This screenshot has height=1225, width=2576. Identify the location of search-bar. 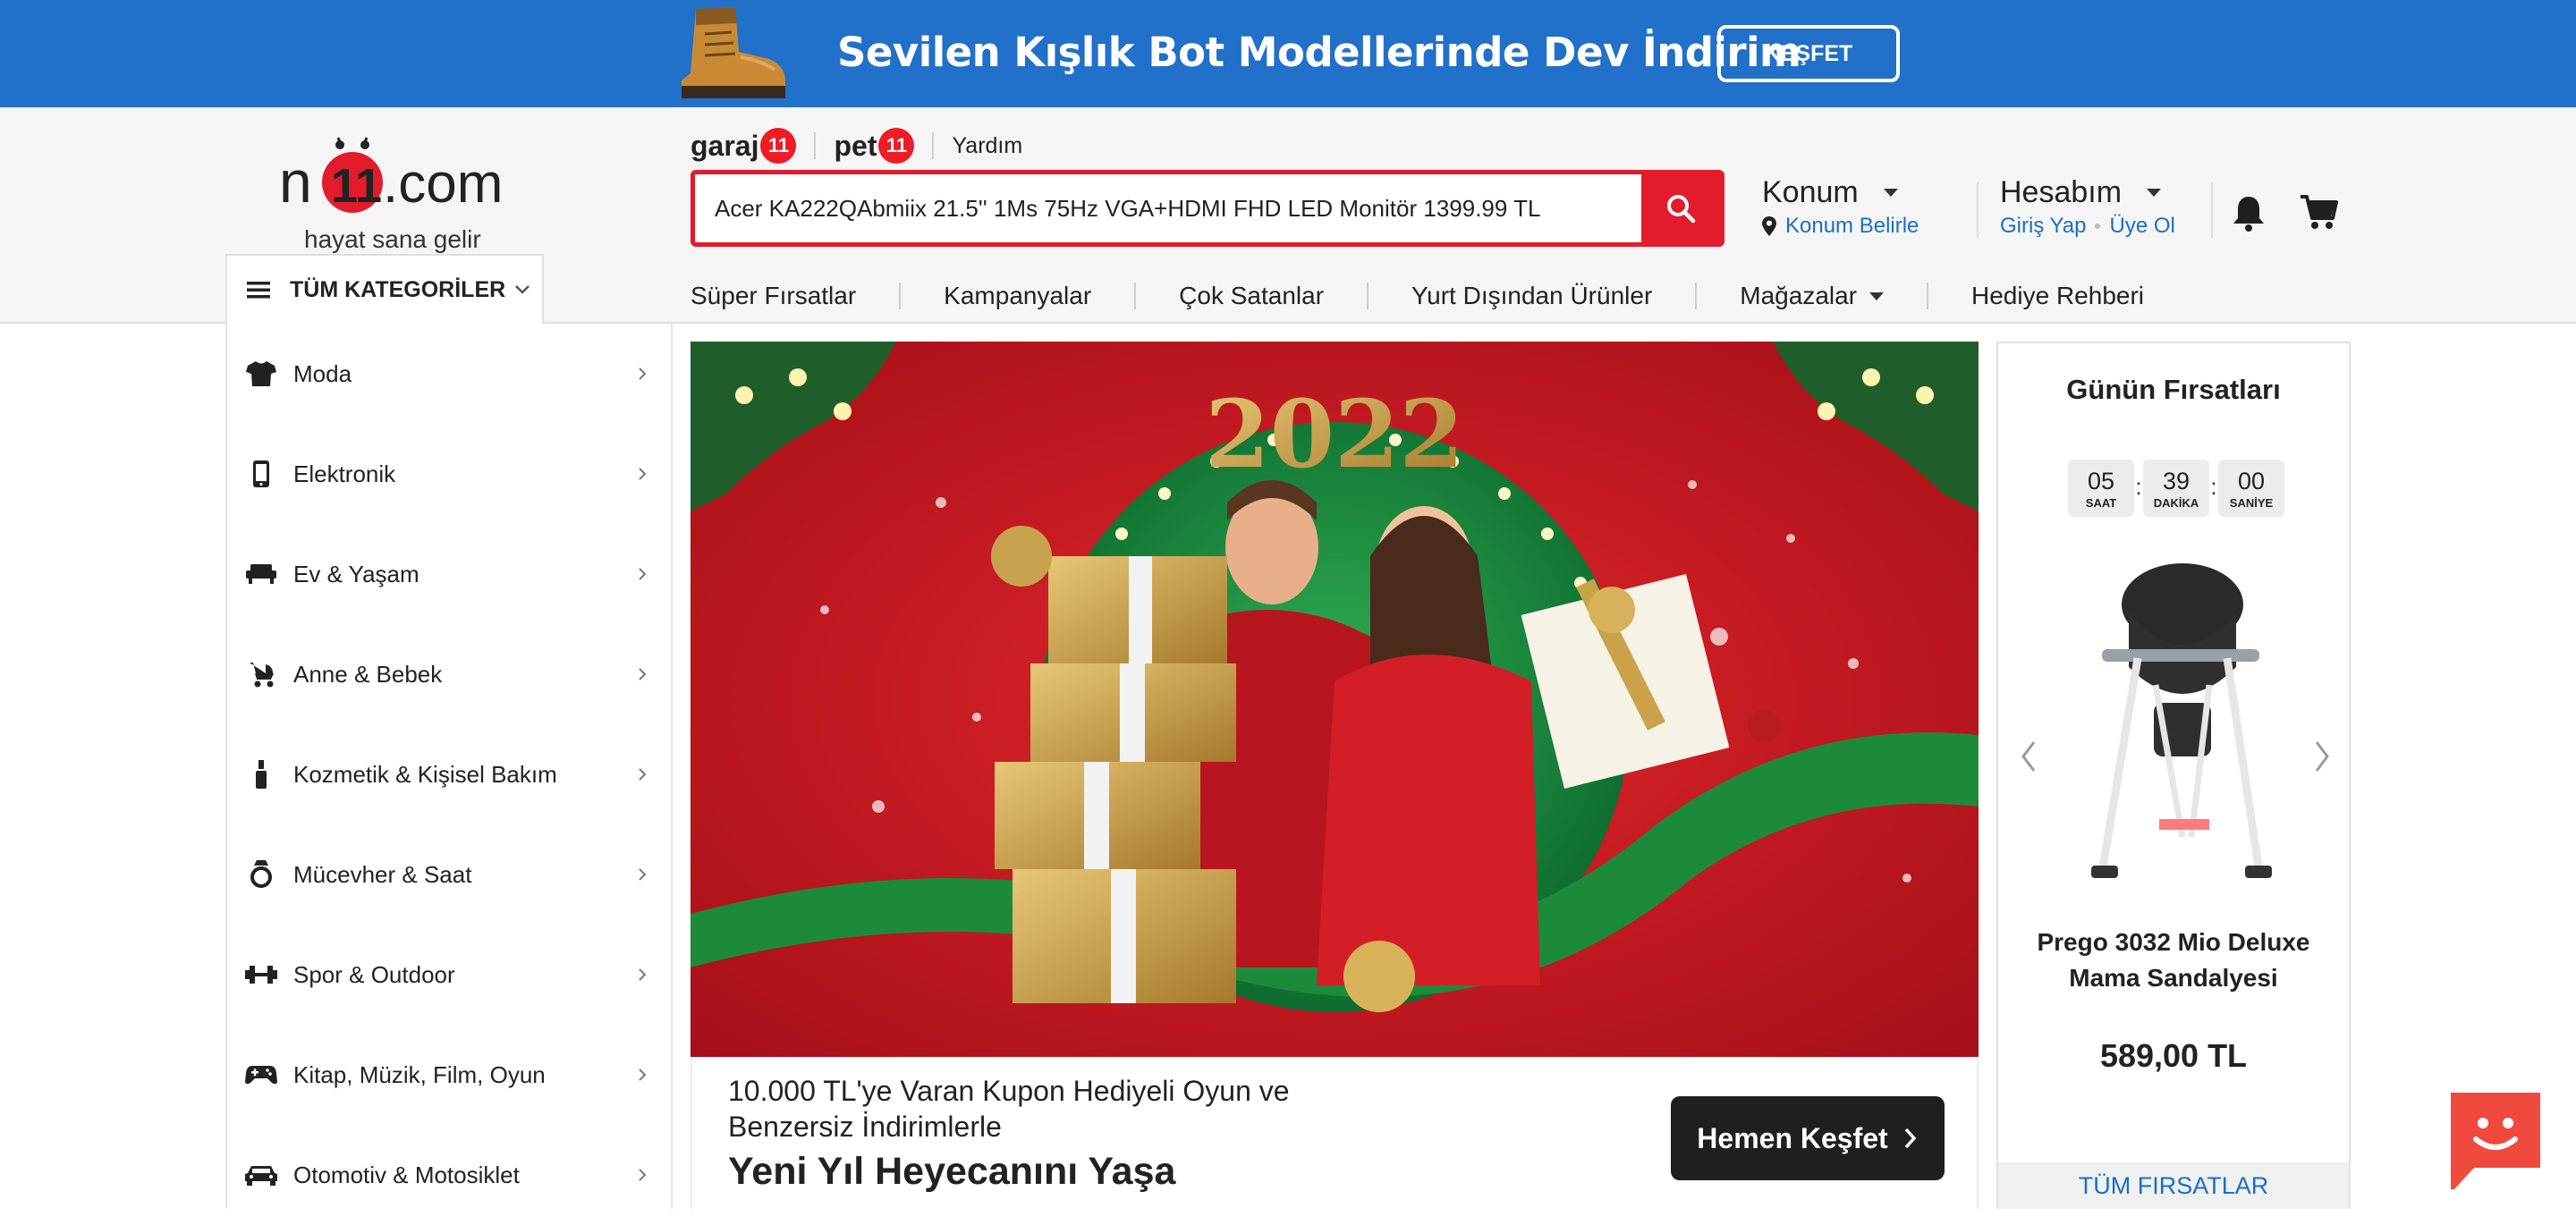
(1207, 208).